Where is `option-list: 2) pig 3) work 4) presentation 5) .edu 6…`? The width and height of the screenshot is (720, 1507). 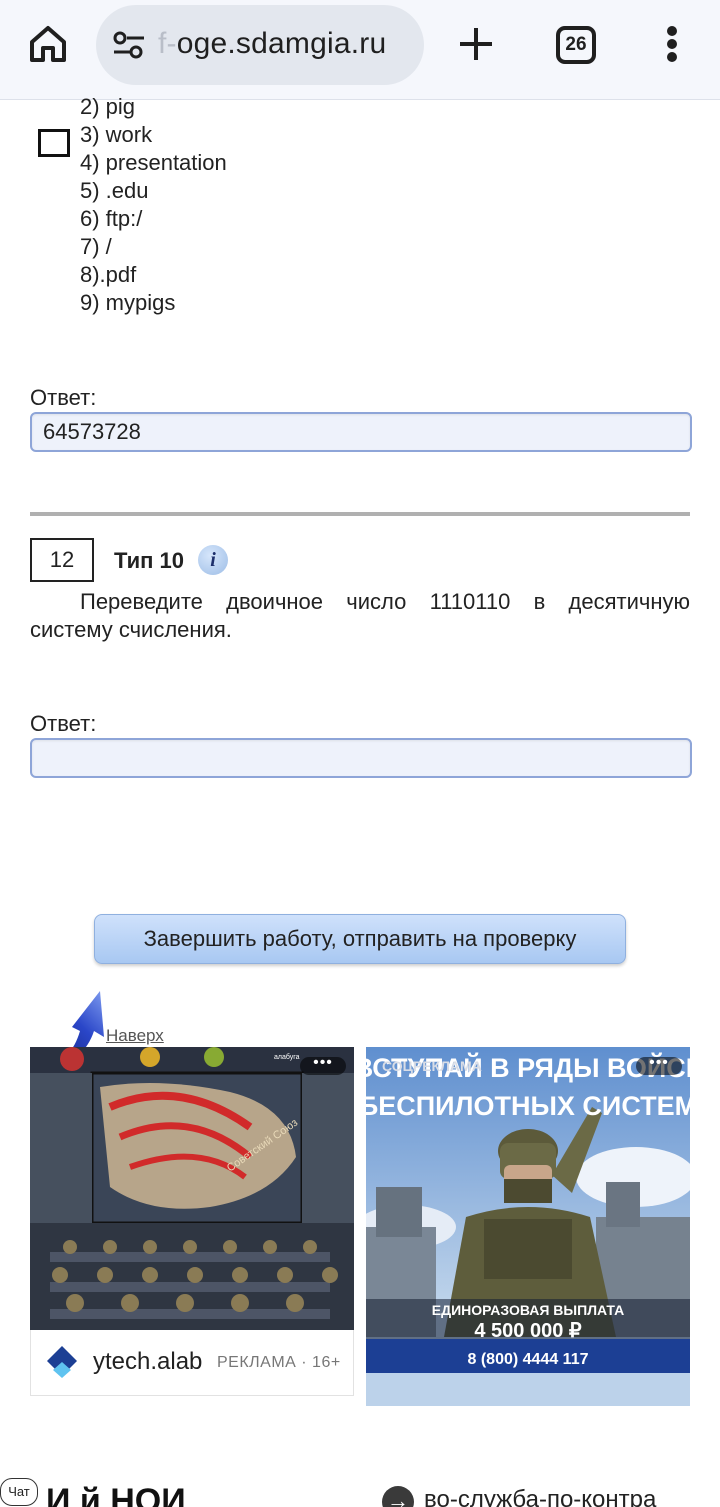
option-list: 2) pig 3) work 4) presentation 5) .edu 6… is located at coordinates (153, 205).